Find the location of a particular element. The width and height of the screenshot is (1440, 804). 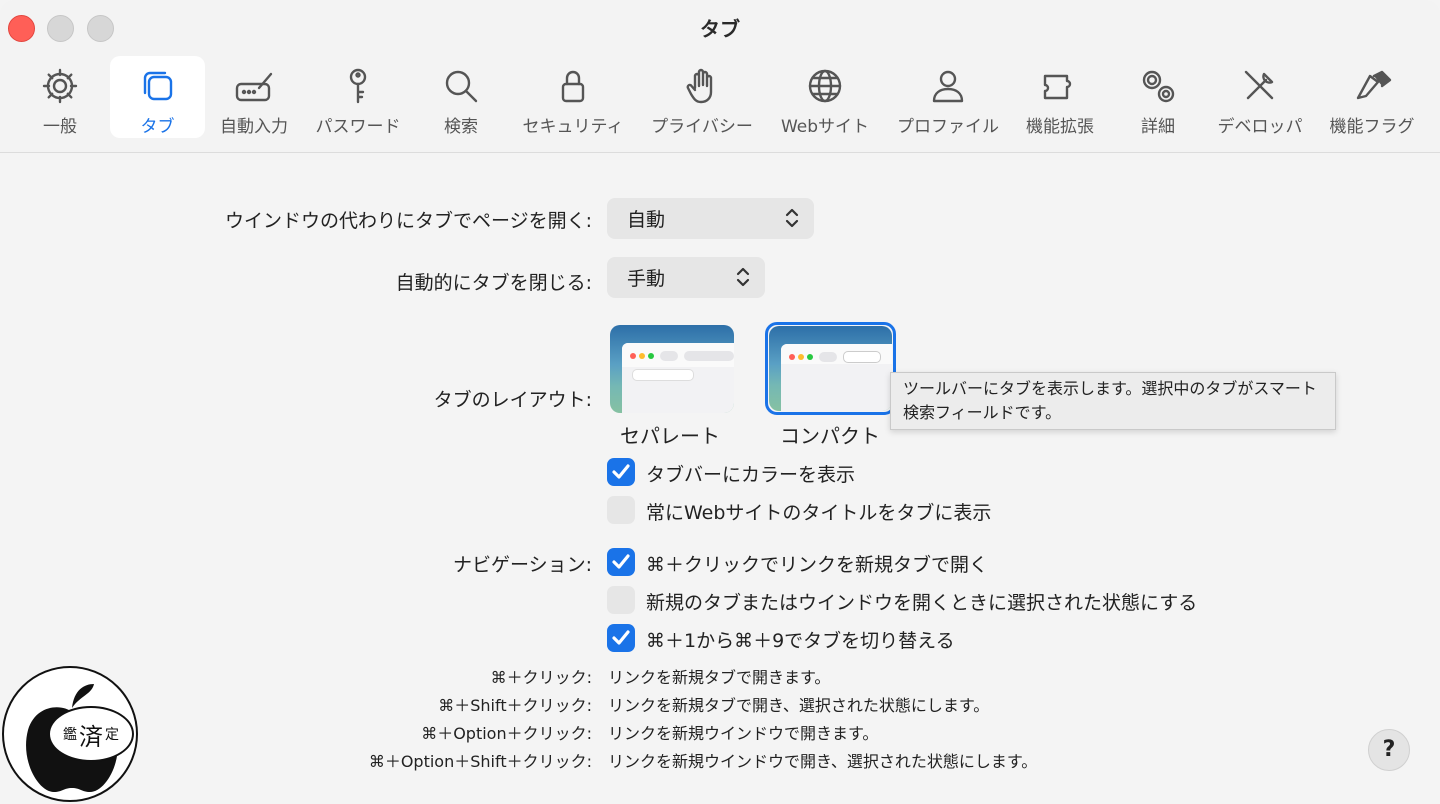

show-color-label: タブバーにカラーを表示 is located at coordinates (751, 475).